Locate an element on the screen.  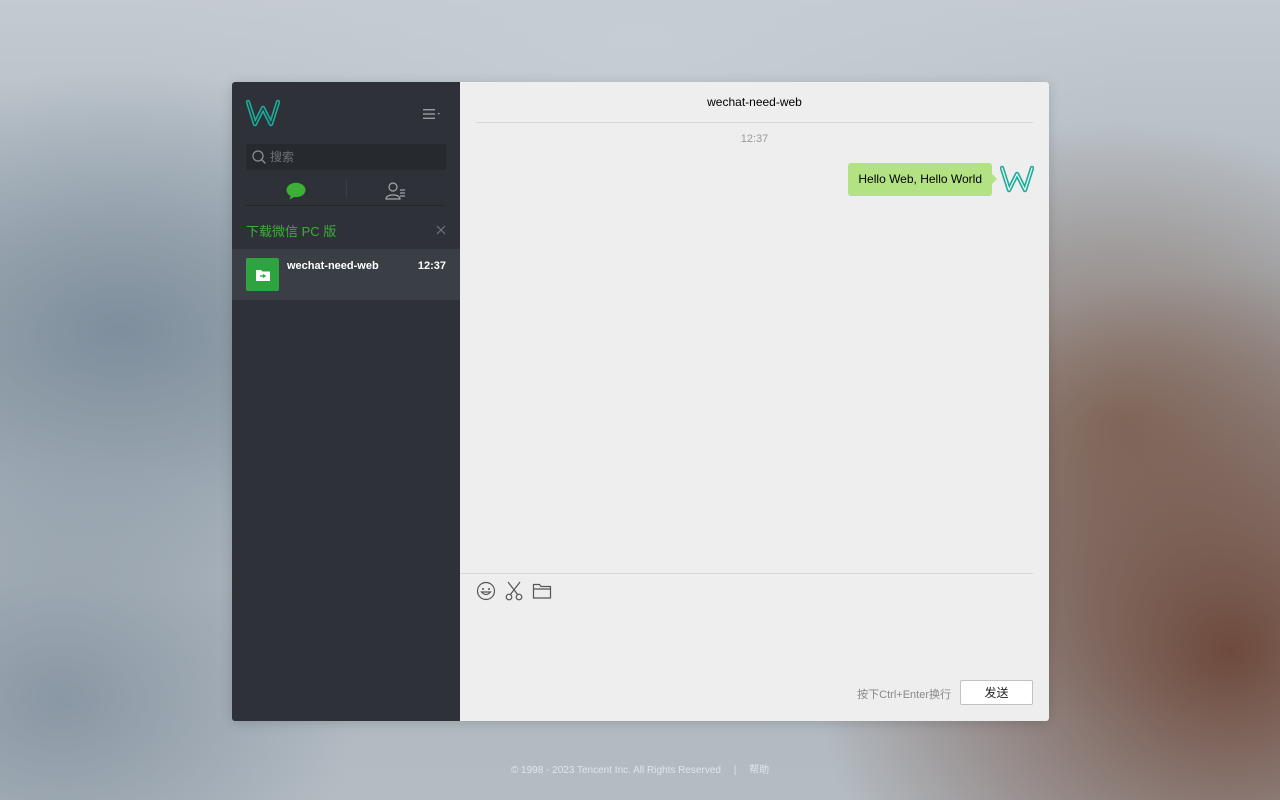
menu-icon is located at coordinates (433, 114).